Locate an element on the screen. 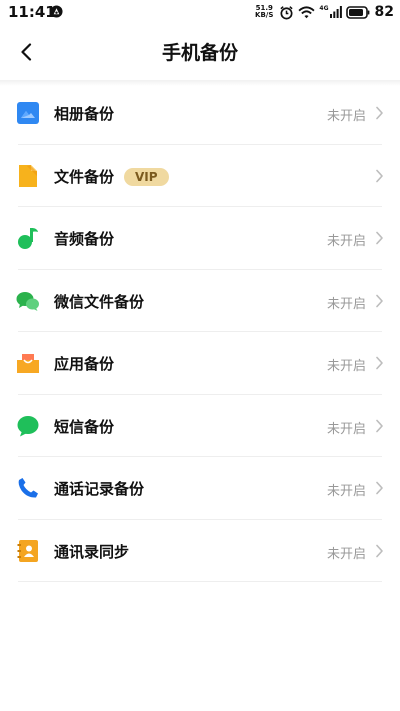  net-speed-unit: KB/S is located at coordinates (264, 15).